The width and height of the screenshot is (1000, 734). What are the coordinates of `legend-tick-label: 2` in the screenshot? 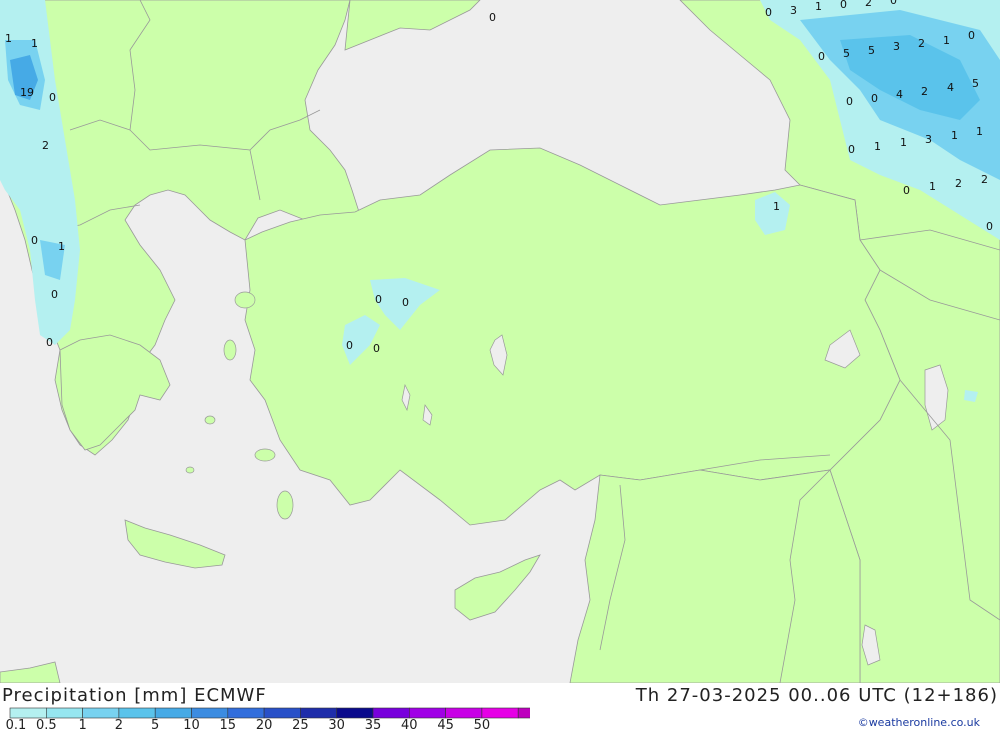 It's located at (119, 725).